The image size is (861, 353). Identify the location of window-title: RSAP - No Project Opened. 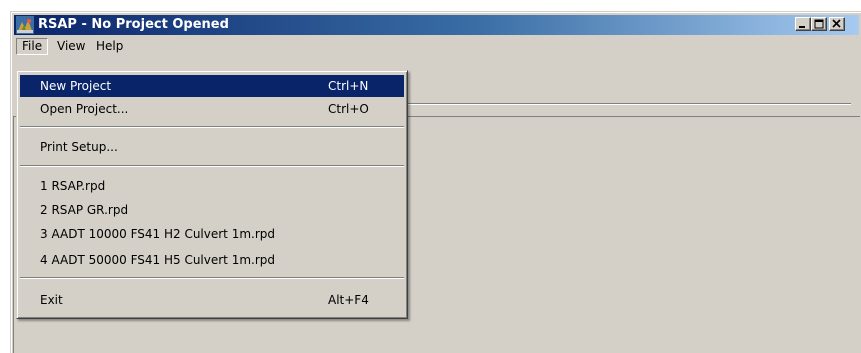
(133, 24).